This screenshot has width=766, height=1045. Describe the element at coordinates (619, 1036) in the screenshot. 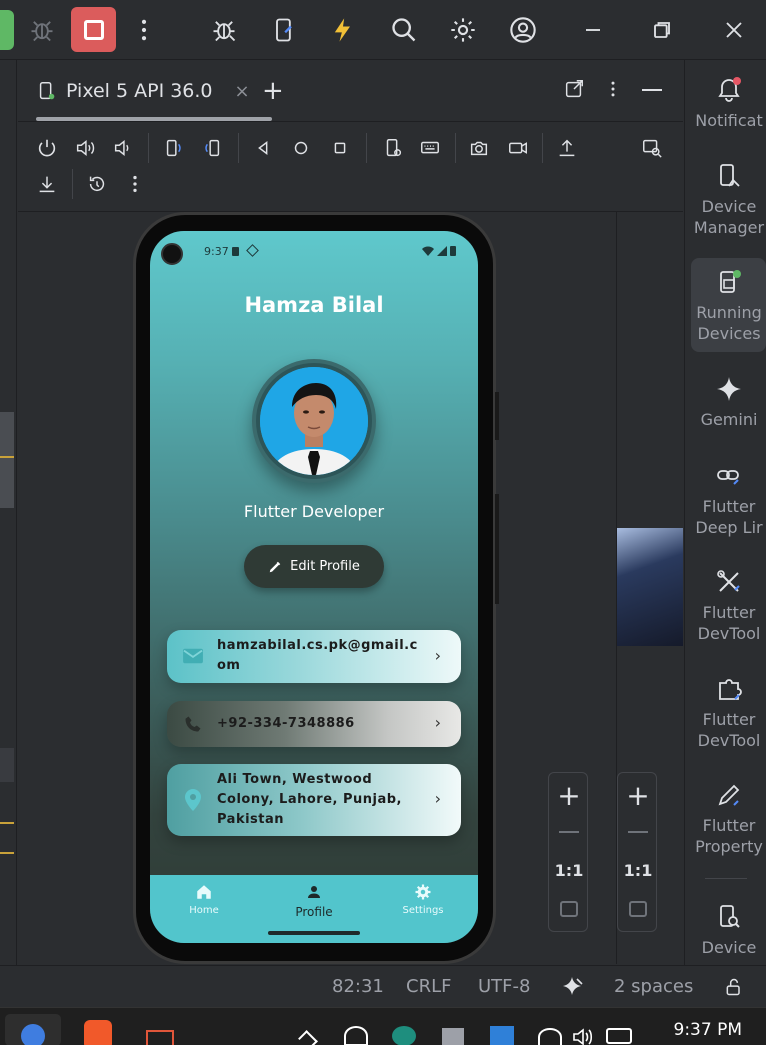

I see `battery-tray-icon` at that location.